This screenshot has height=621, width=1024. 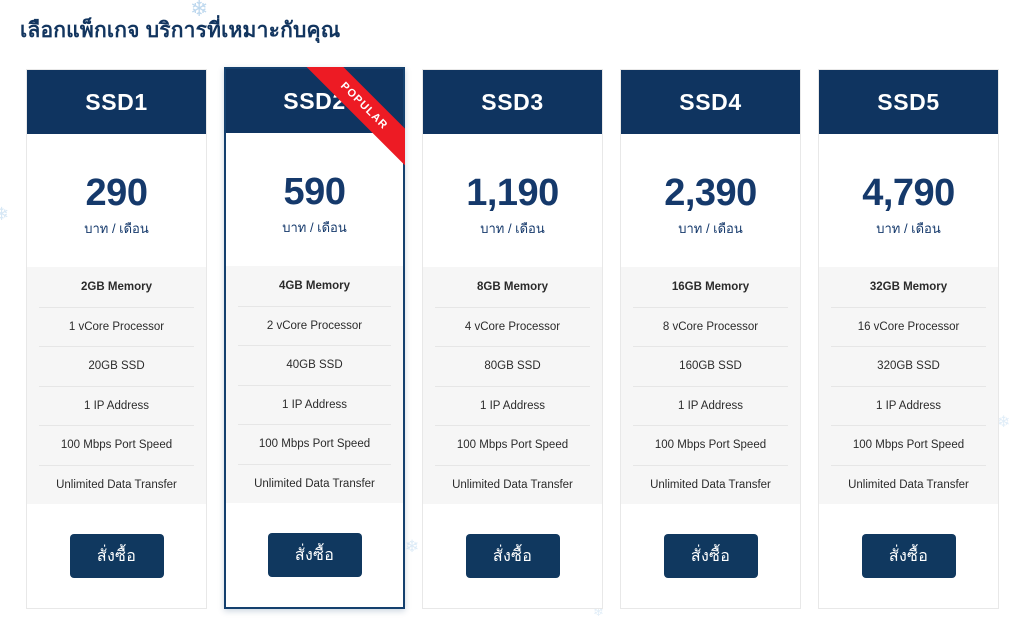 I want to click on feature-item: 80GB SSD, so click(x=512, y=366).